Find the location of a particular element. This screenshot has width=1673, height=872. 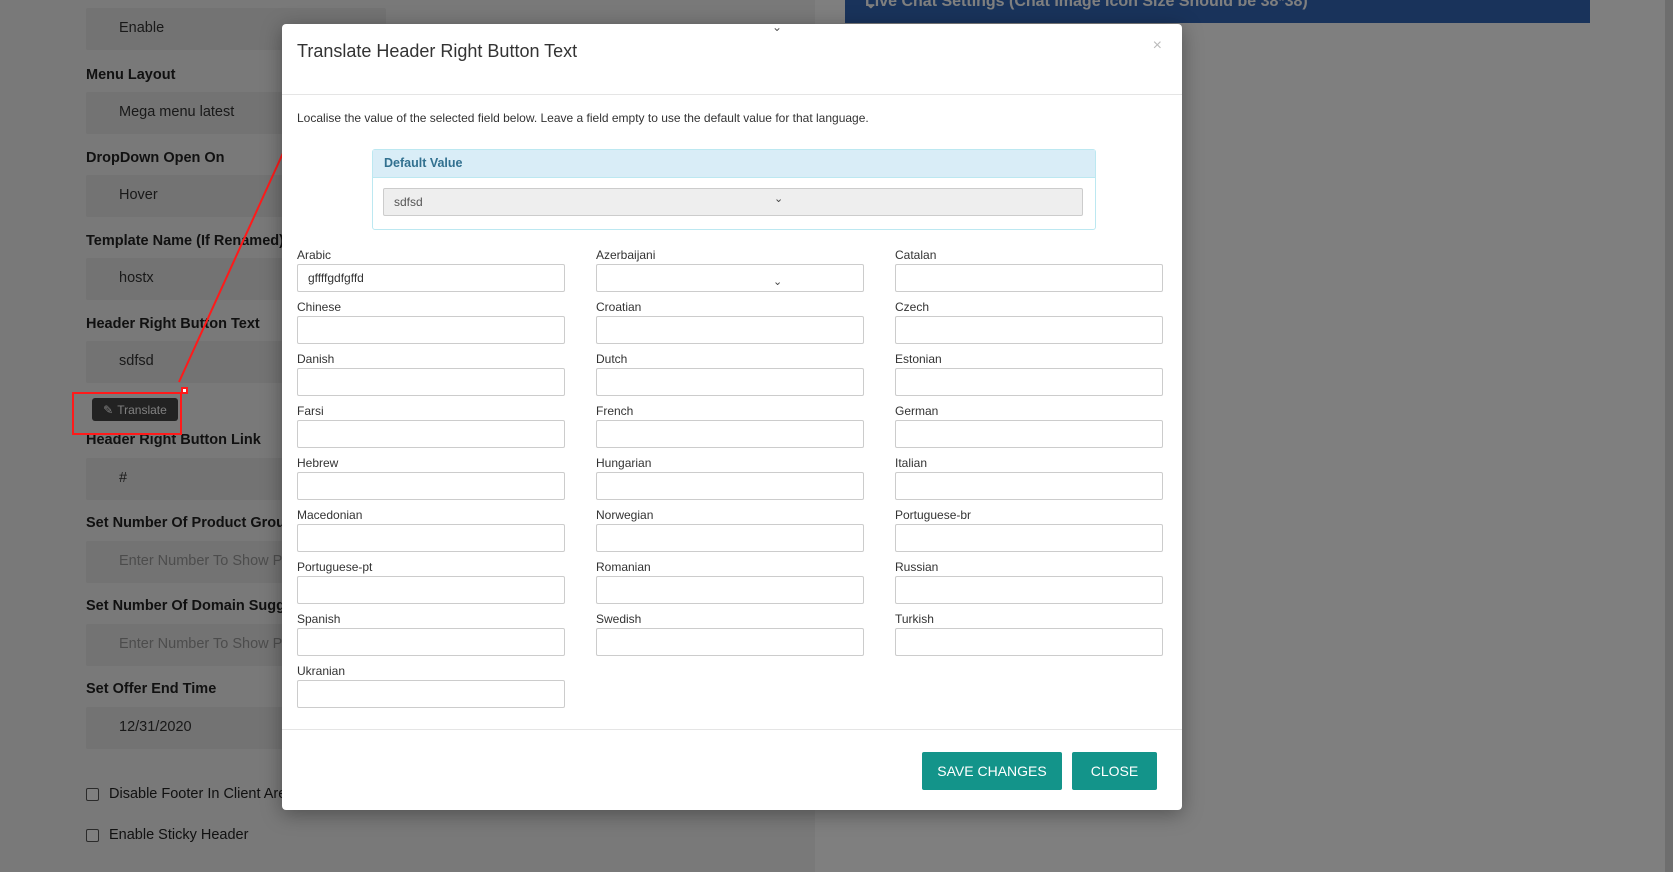

language-field: Spanish is located at coordinates (431, 634).